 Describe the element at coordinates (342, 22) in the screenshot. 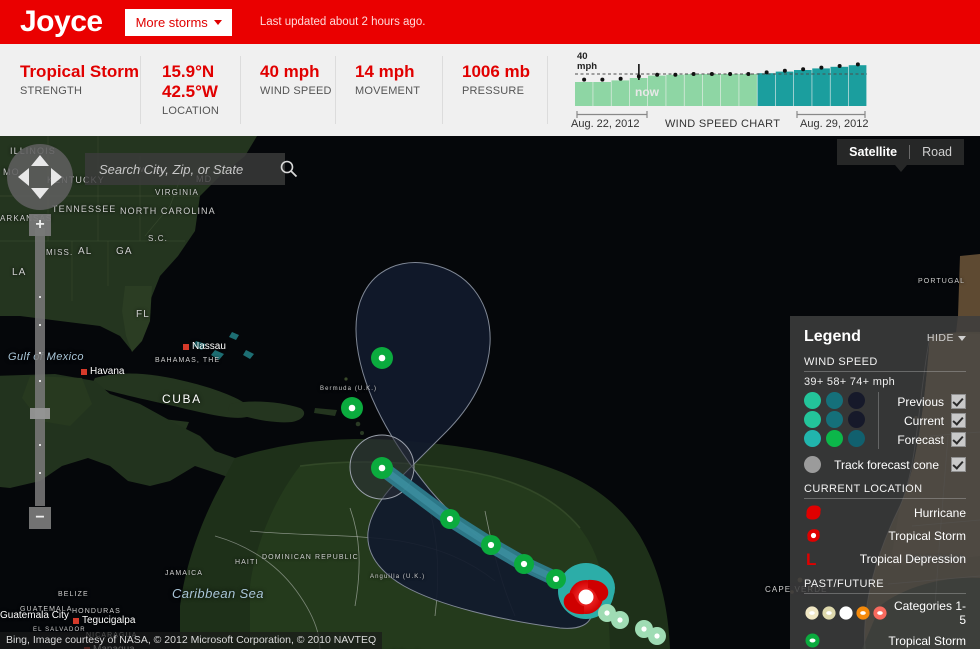

I see `last-updated-text: Last updated about 2 hours ago.` at that location.